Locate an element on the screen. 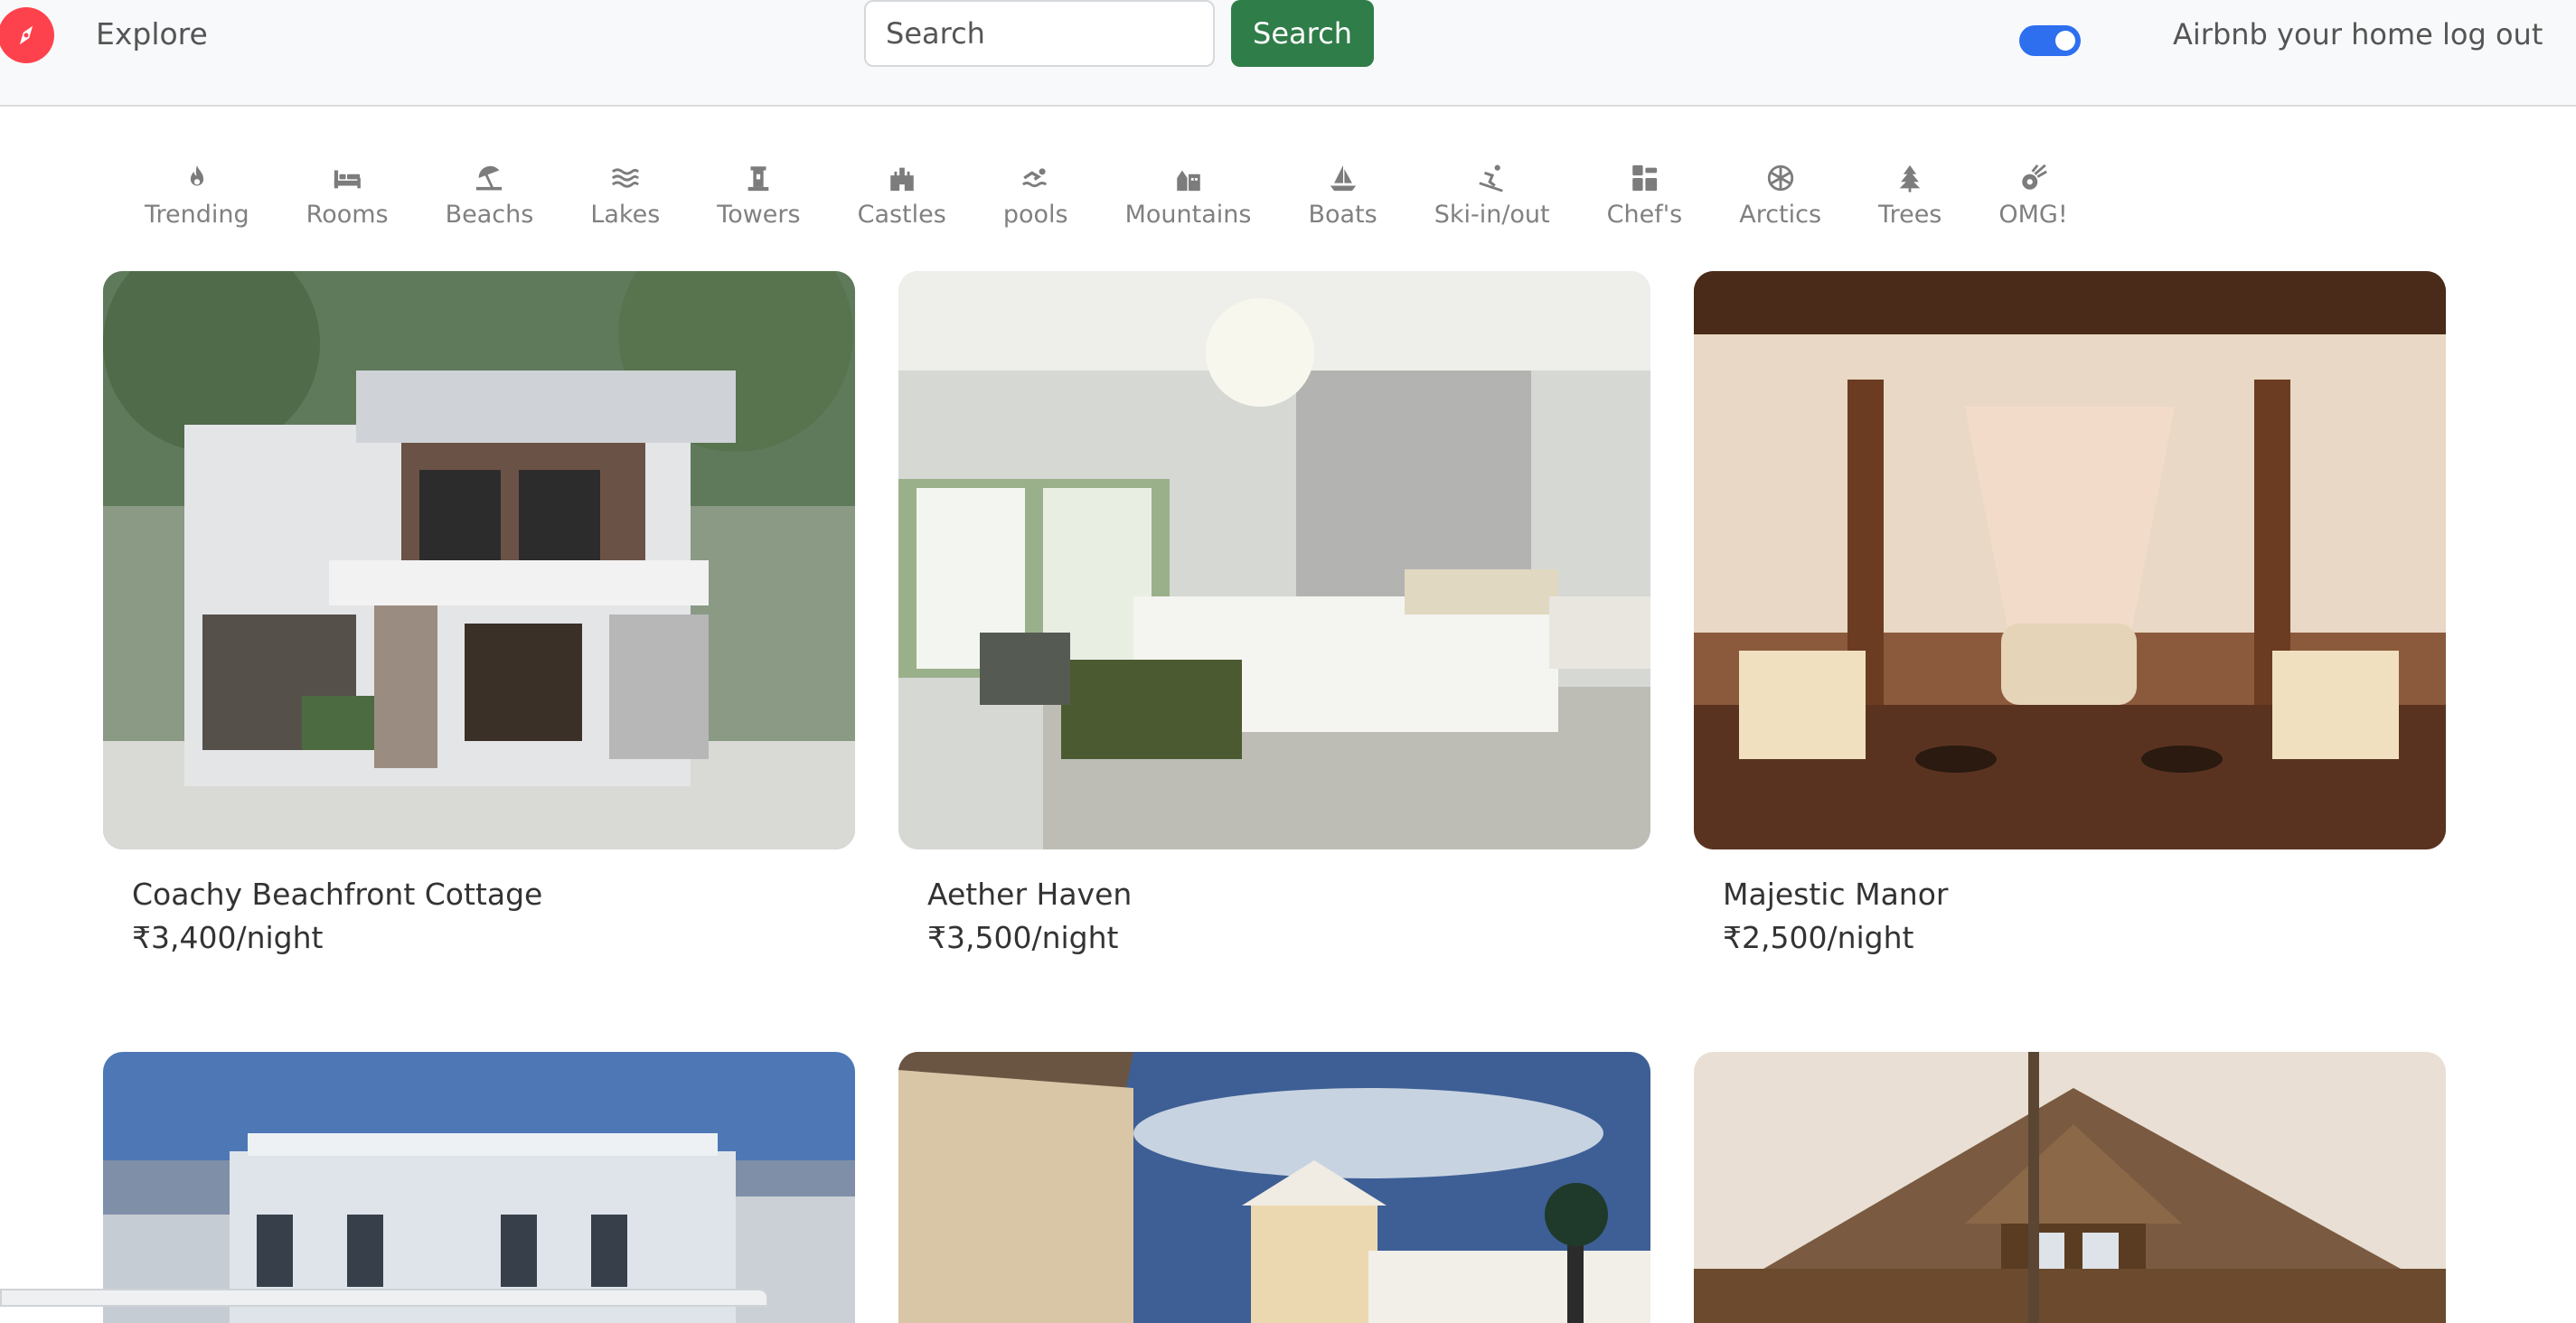 The image size is (2576, 1323). filter-ski: Ski-in/out is located at coordinates (1492, 203).